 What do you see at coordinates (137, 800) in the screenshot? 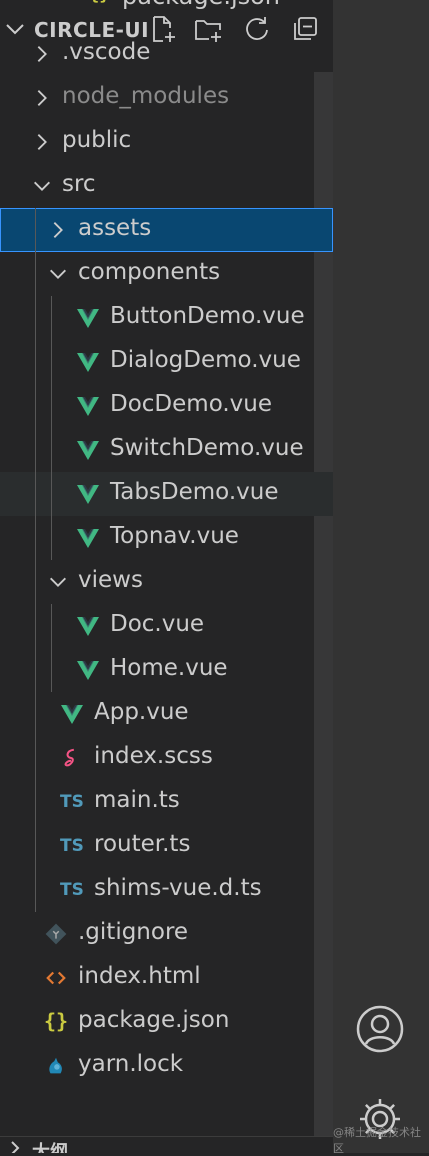
I see `tree-item-label: main.ts` at bounding box center [137, 800].